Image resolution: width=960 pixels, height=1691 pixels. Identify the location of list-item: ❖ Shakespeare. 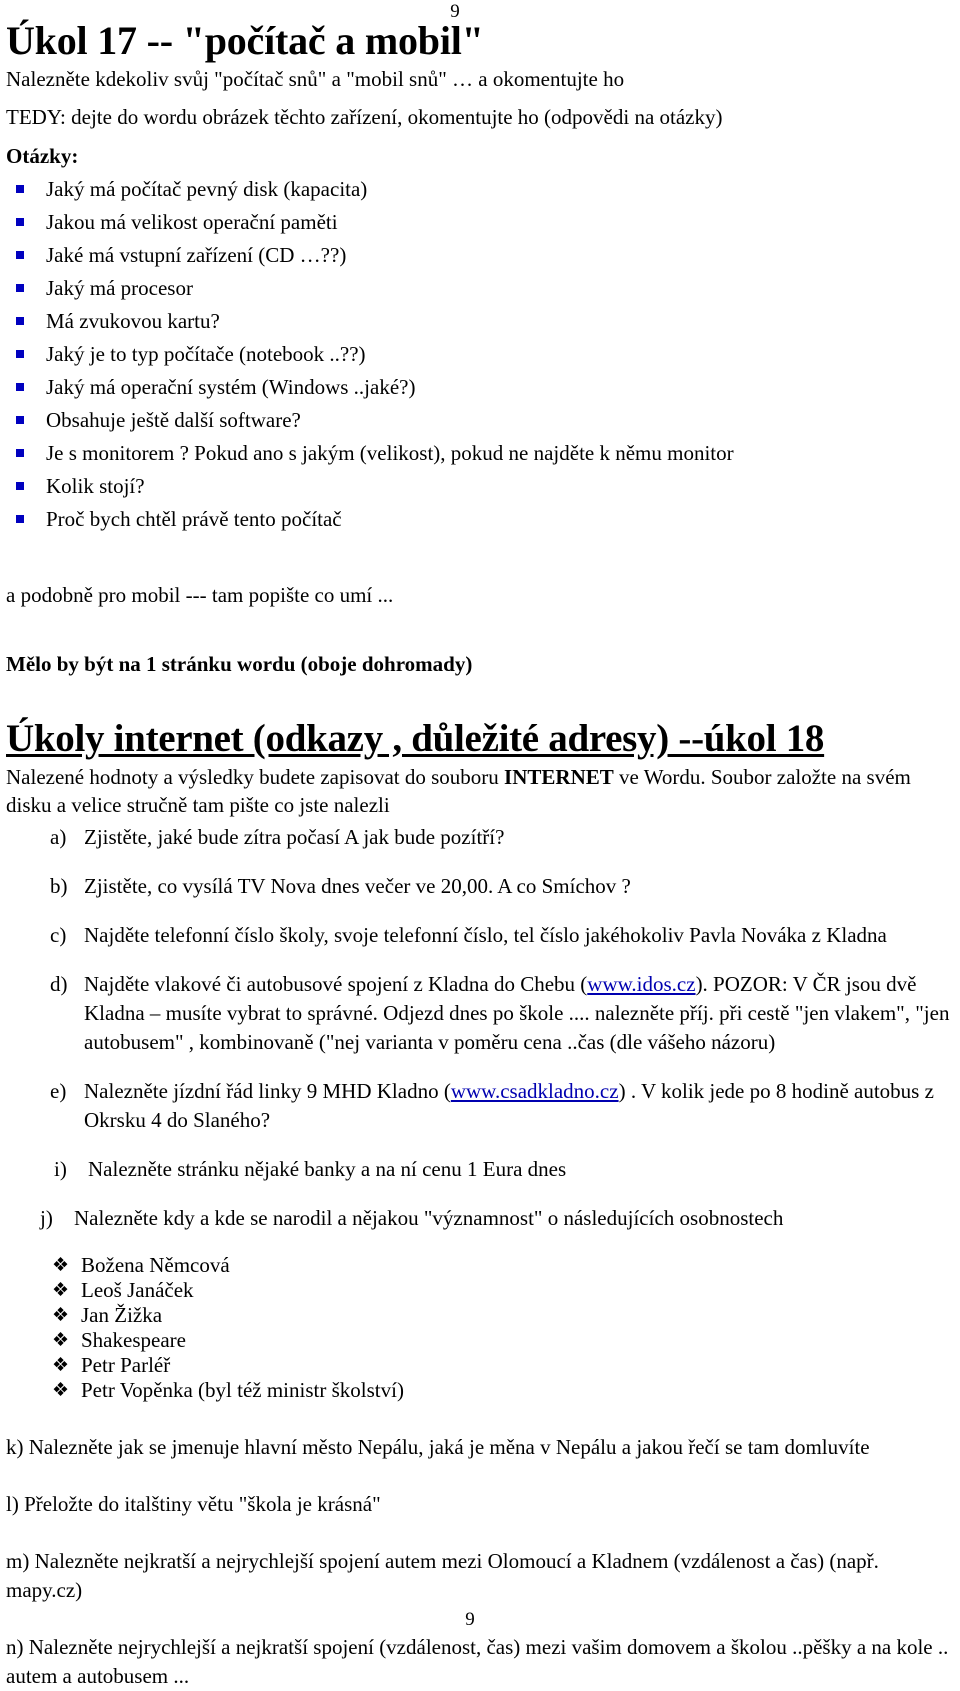
(480, 1340).